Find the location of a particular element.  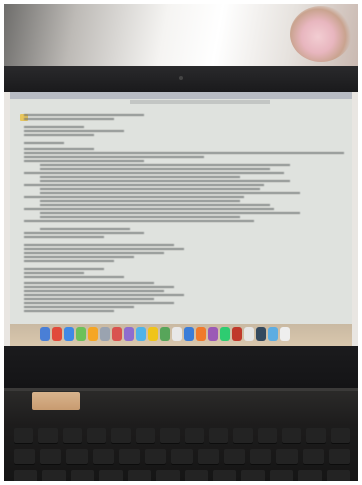

laptop-hinge is located at coordinates (181, 389).